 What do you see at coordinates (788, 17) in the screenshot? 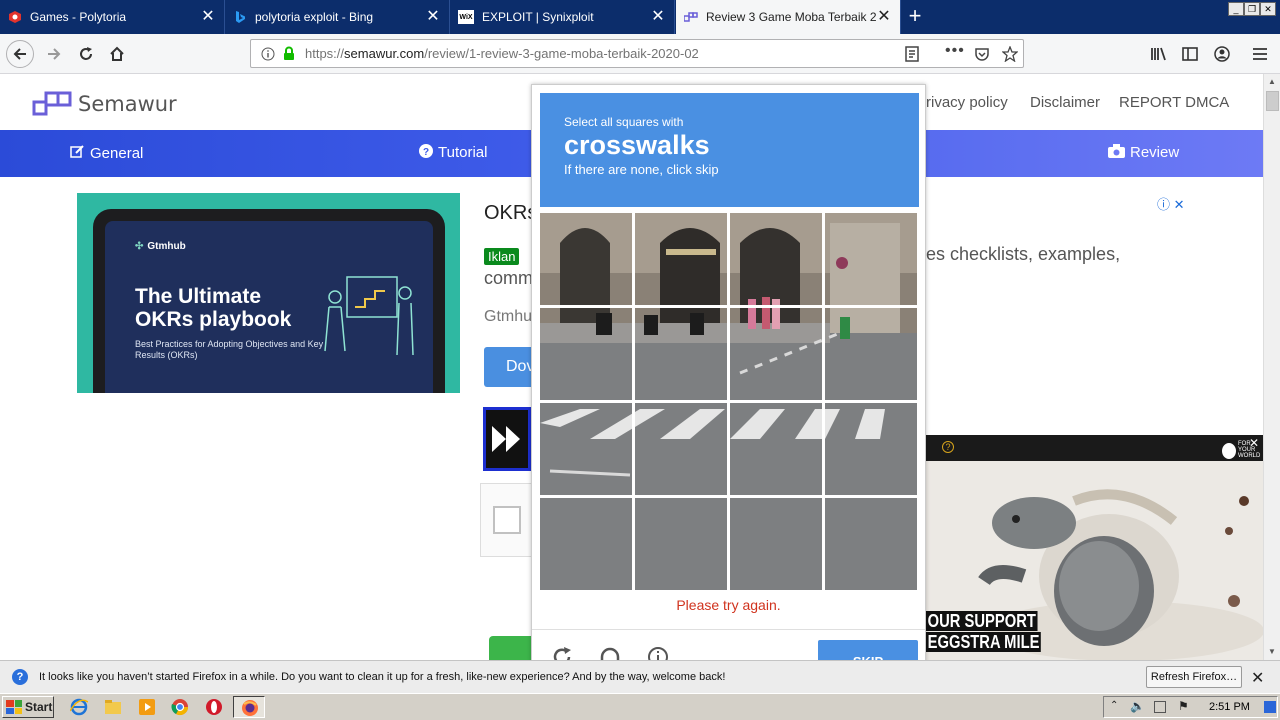
I see `tab-semawur-active: Review 3 Game Moba Terbaik 2020 ✕` at bounding box center [788, 17].